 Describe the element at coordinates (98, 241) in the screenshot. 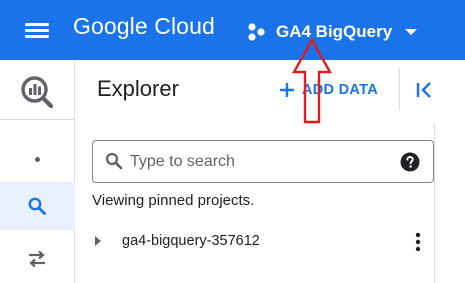

I see `expand-arrow-icon` at that location.